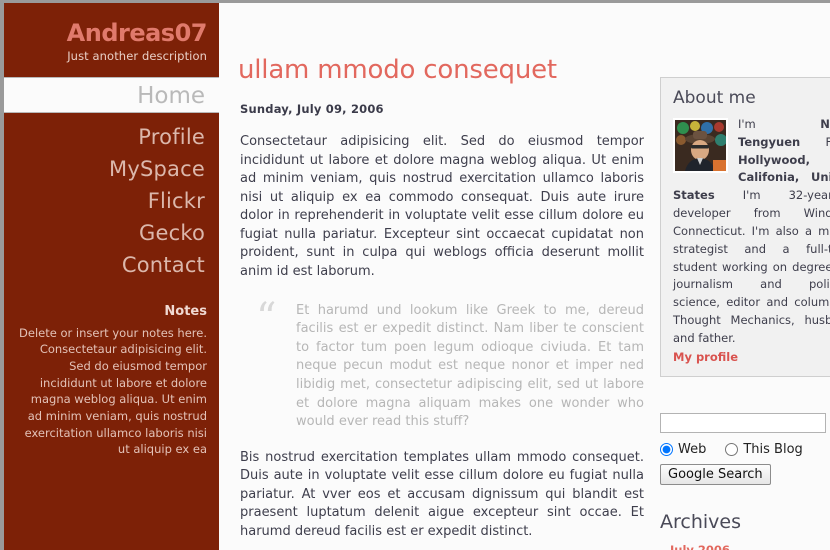 This screenshot has width=830, height=550. I want to click on radio-this-blog, so click(732, 449).